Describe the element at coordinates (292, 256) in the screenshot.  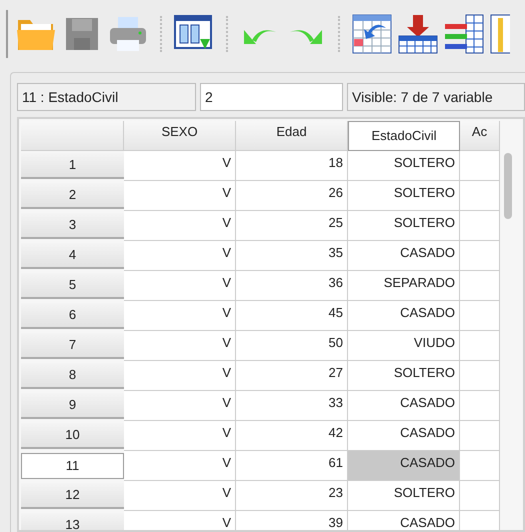
I see `table-cell: 35` at that location.